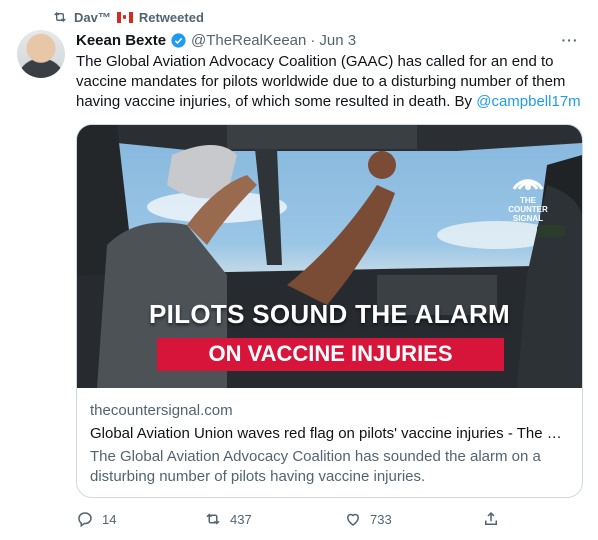  What do you see at coordinates (528, 200) in the screenshot?
I see `brand-line-1: THE` at bounding box center [528, 200].